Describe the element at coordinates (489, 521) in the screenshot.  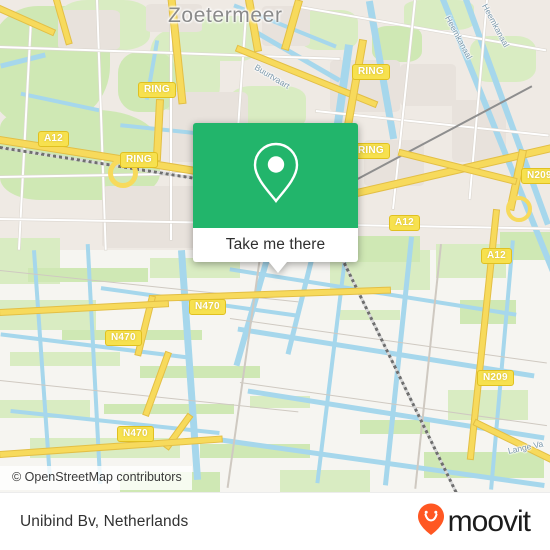
I see `moovit-wordmark: moovit` at that location.